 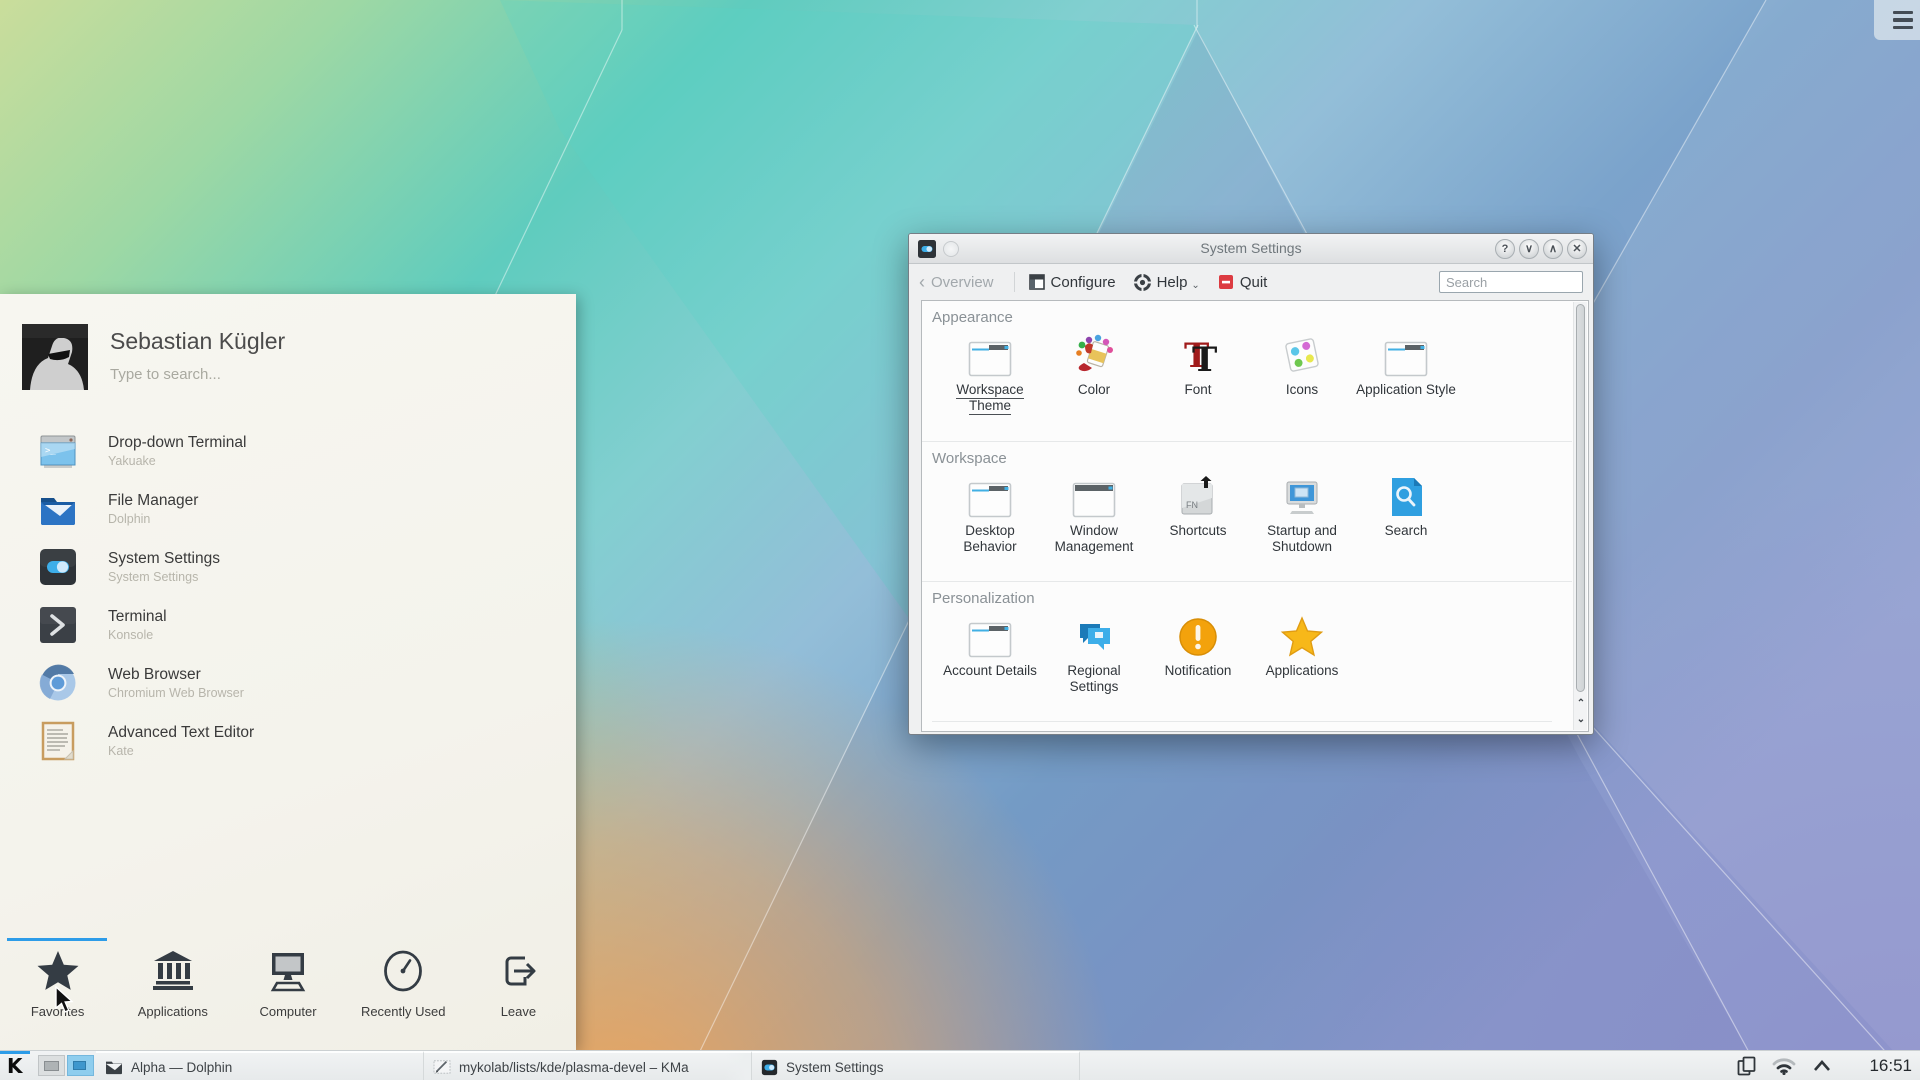 What do you see at coordinates (288, 741) in the screenshot?
I see `favorite-item-kate: Advanced Text Editor Kate` at bounding box center [288, 741].